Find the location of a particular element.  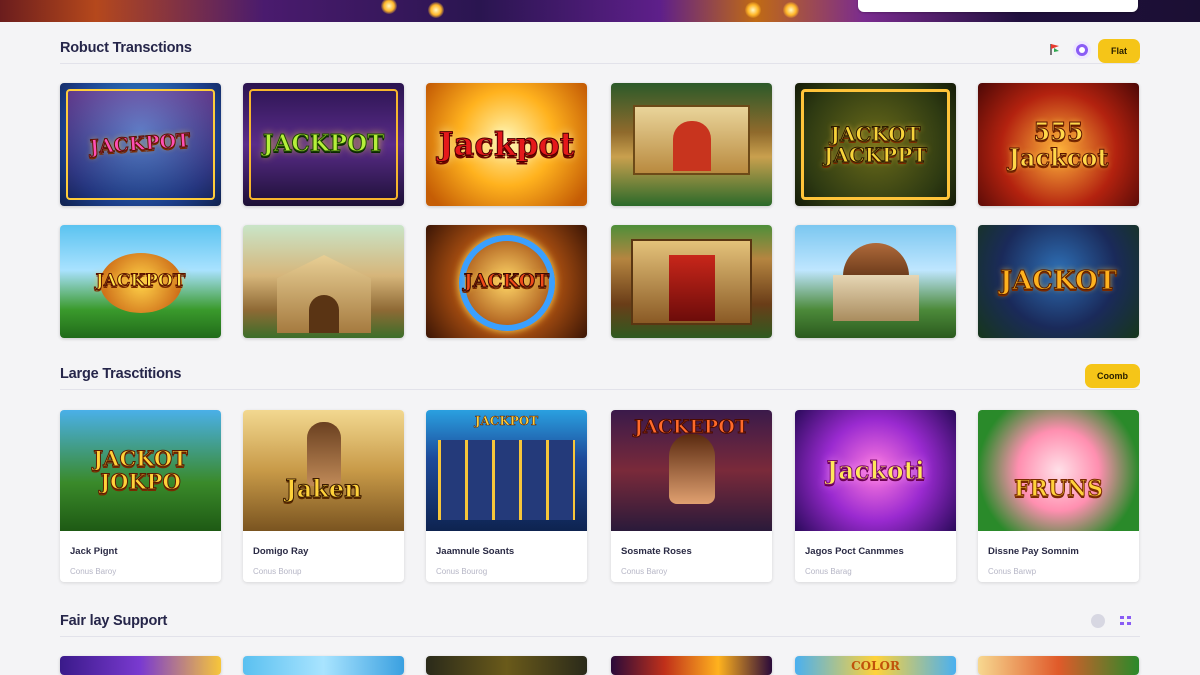

game-card: JACKPOT Jaamnule Soants Conus Bourog is located at coordinates (506, 496).